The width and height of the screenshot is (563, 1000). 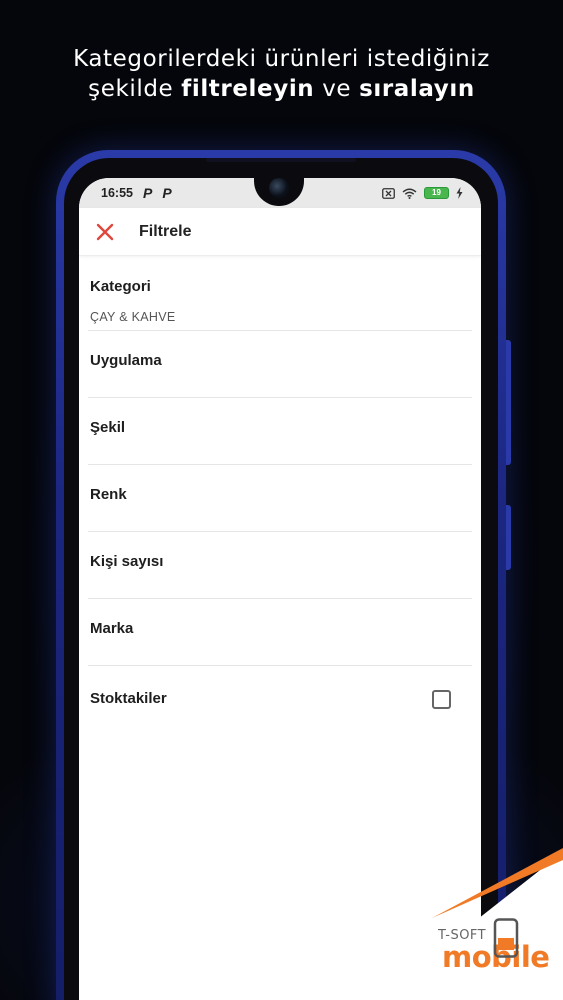 I want to click on filter-label: Şekil, so click(x=108, y=427).